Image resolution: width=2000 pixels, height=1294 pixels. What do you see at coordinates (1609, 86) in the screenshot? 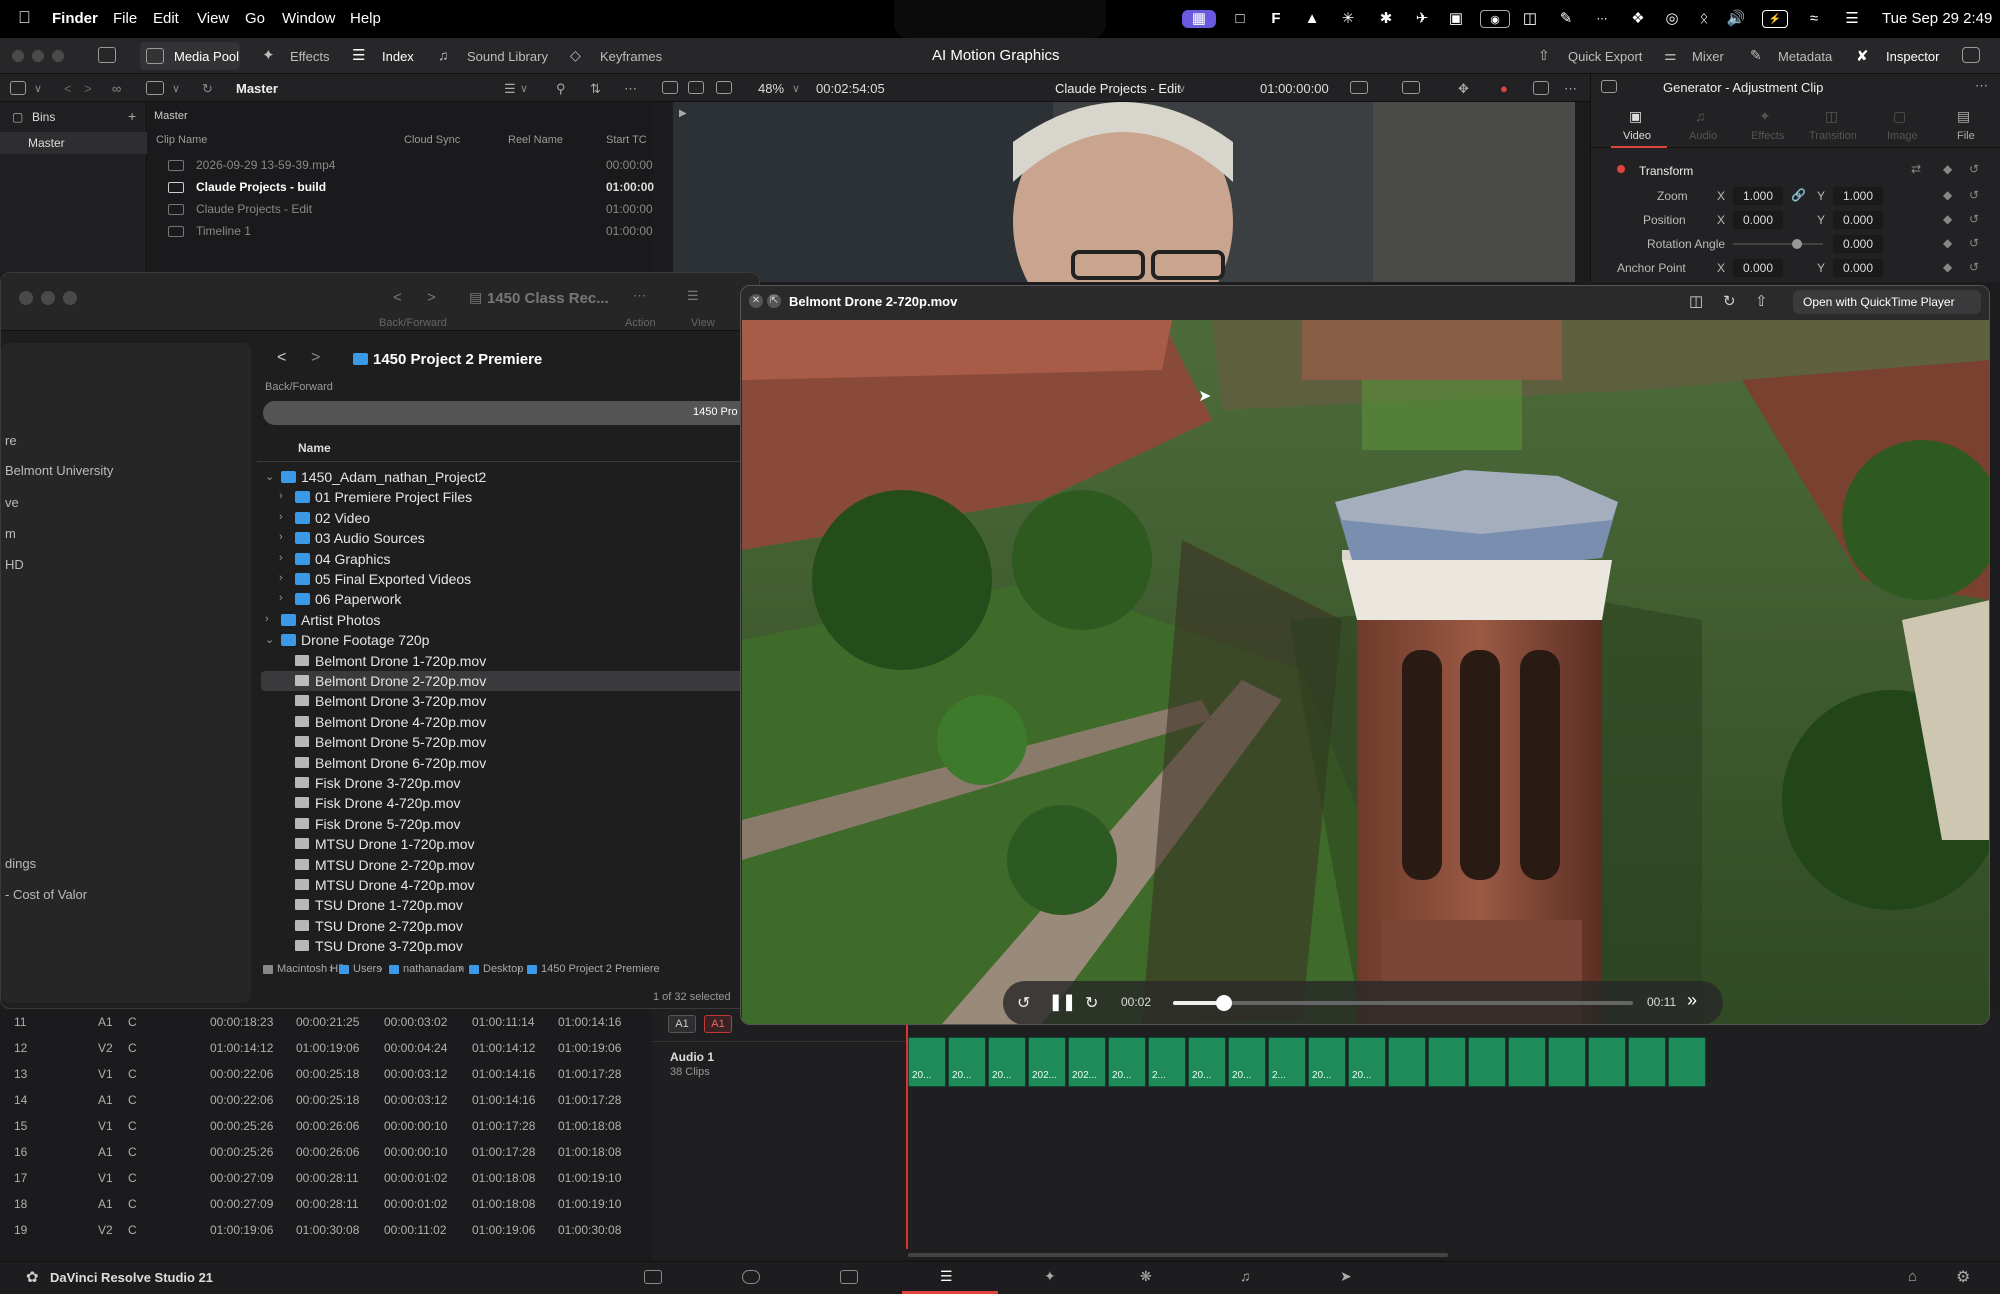
I see `inspector-mode-icon` at bounding box center [1609, 86].